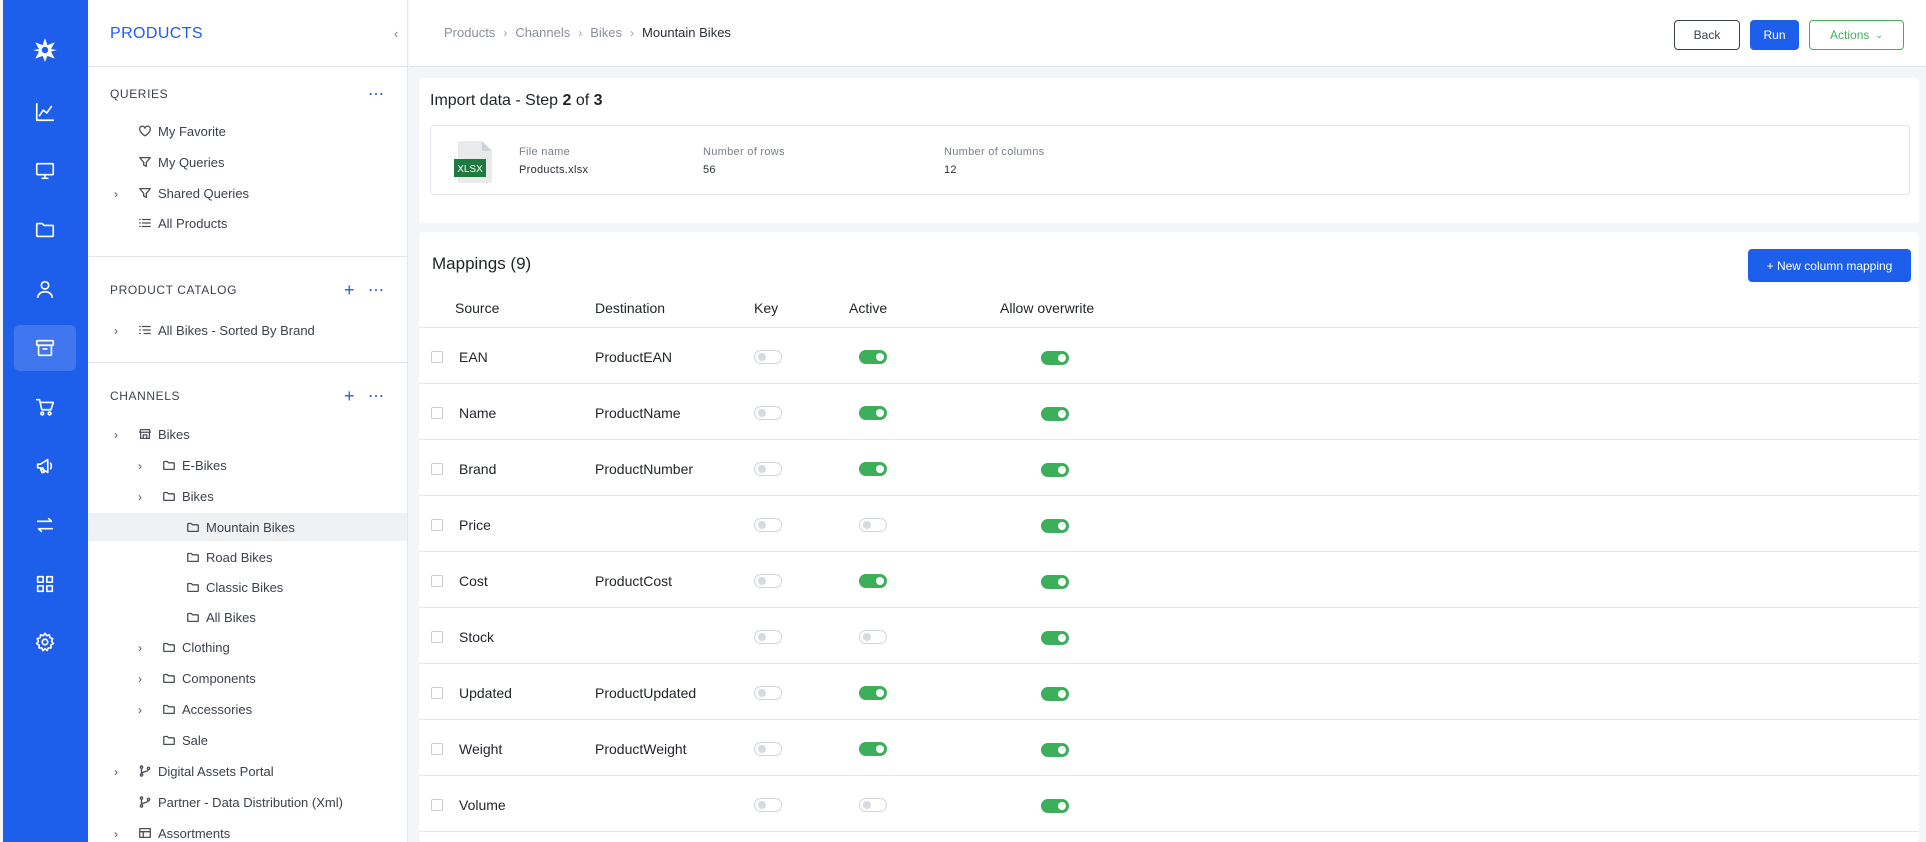  I want to click on channel-all-bikes: All Bikes, so click(247, 617).